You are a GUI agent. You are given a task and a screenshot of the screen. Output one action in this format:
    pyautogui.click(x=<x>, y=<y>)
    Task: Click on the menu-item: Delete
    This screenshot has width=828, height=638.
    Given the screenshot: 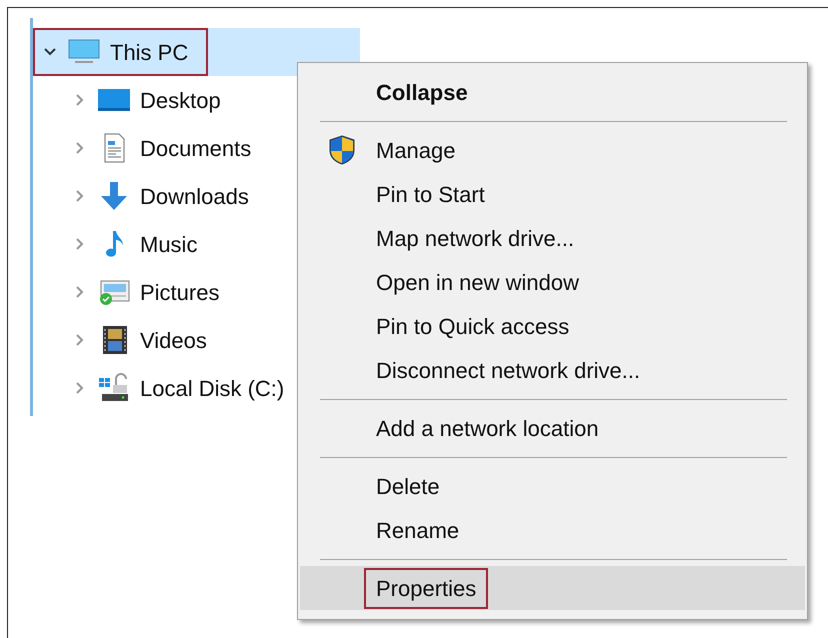 What is the action you would take?
    pyautogui.click(x=552, y=486)
    